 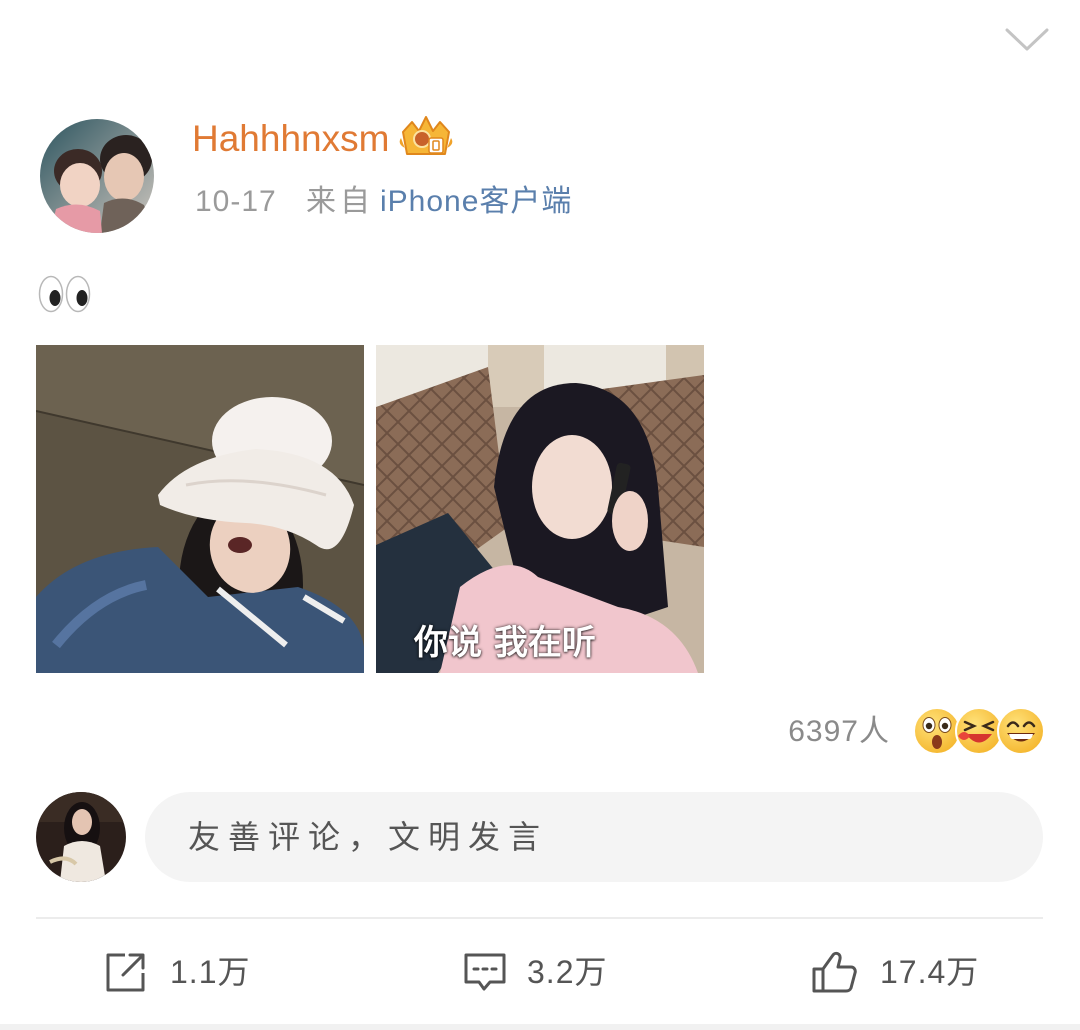 What do you see at coordinates (929, 972) in the screenshot?
I see `like-count: 17.4万` at bounding box center [929, 972].